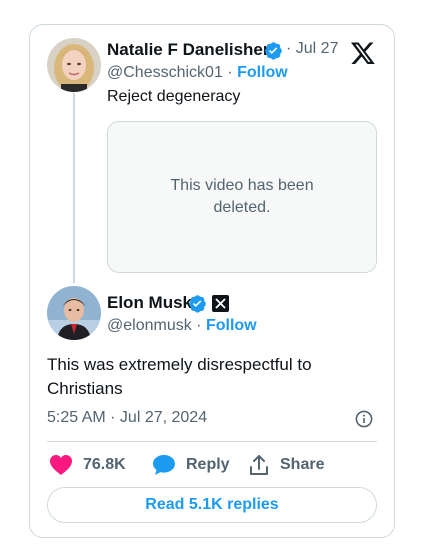  I want to click on quoted-handle: @Chesschick01, so click(165, 72).